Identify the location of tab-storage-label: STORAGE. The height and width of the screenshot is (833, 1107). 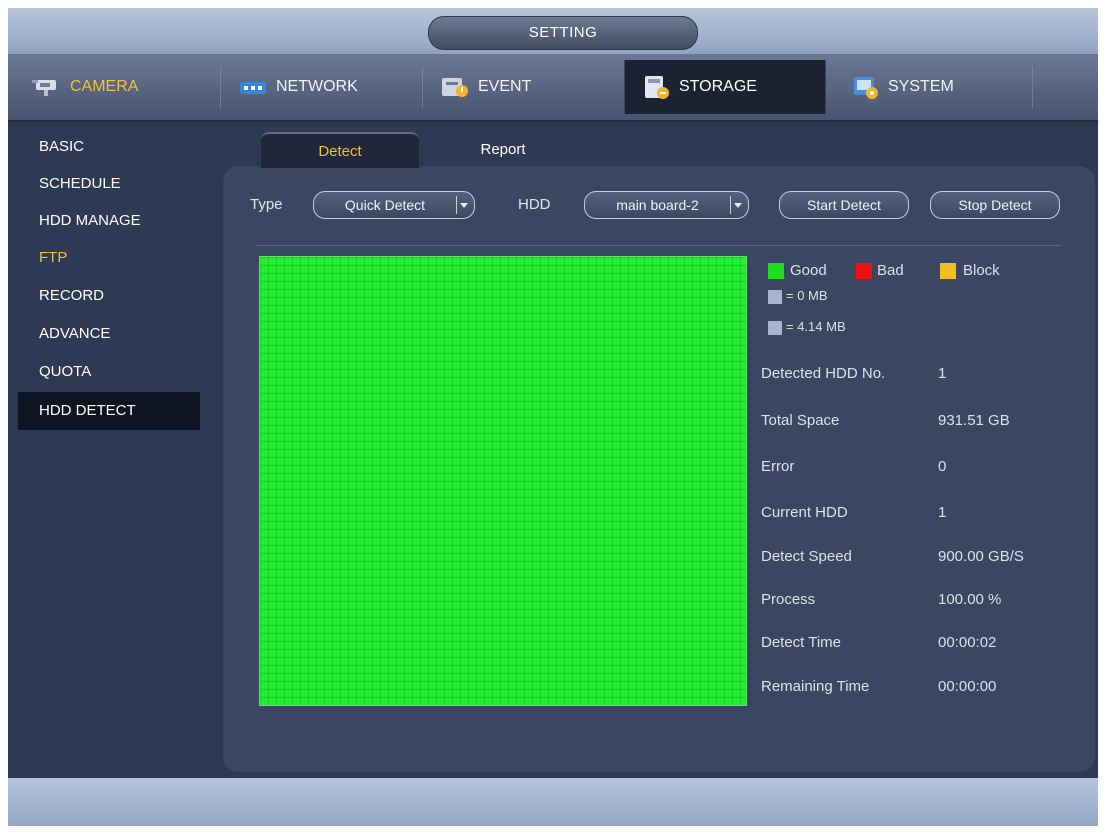
(718, 86).